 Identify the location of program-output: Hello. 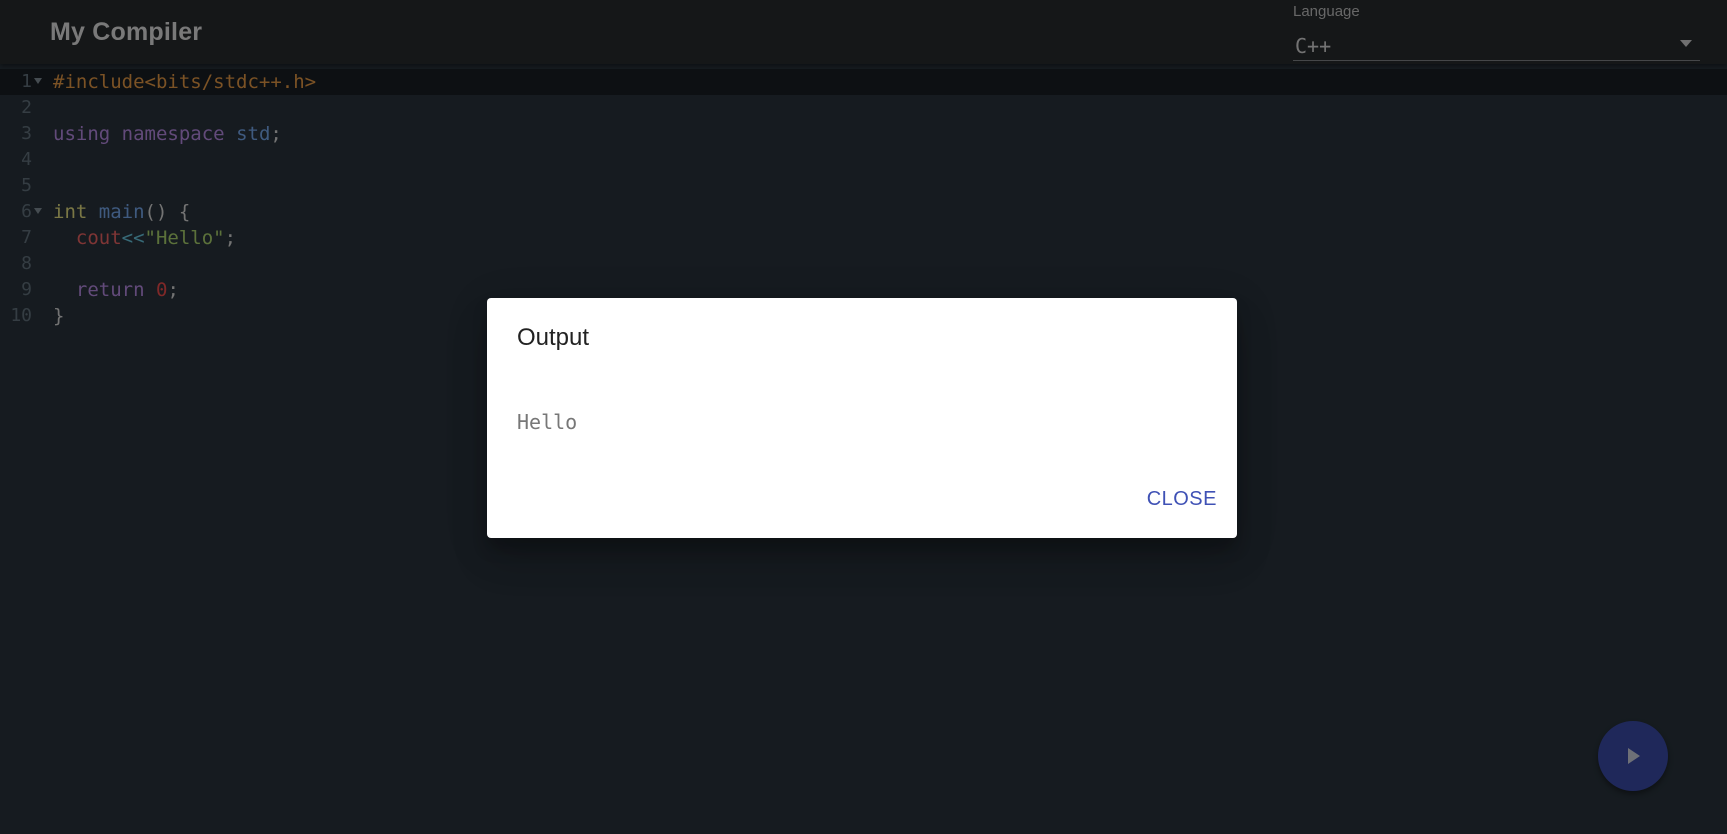
(547, 422).